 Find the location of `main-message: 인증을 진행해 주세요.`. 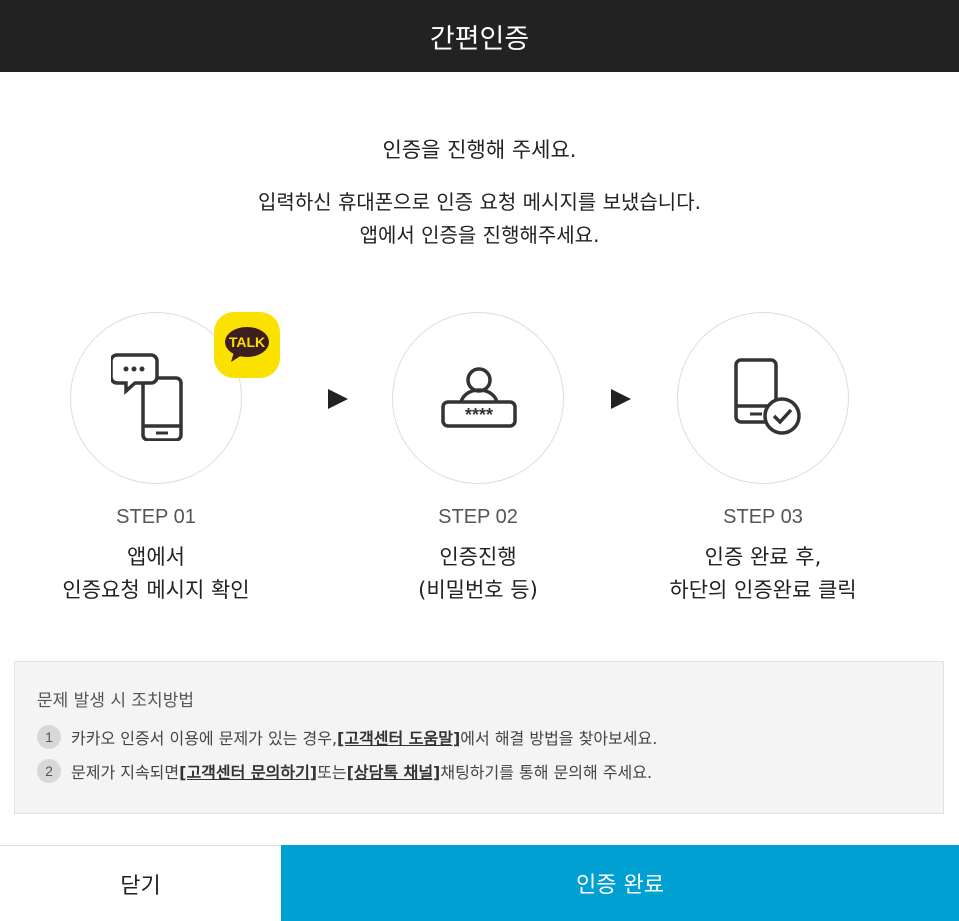

main-message: 인증을 진행해 주세요. is located at coordinates (479, 150).